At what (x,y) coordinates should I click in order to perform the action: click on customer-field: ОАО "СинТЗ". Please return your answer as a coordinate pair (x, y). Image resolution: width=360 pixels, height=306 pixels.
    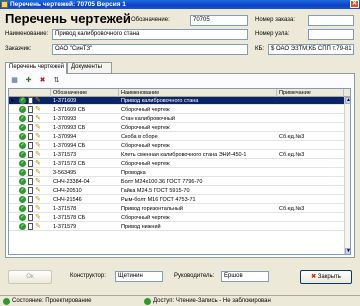
    Looking at the image, I should click on (150, 49).